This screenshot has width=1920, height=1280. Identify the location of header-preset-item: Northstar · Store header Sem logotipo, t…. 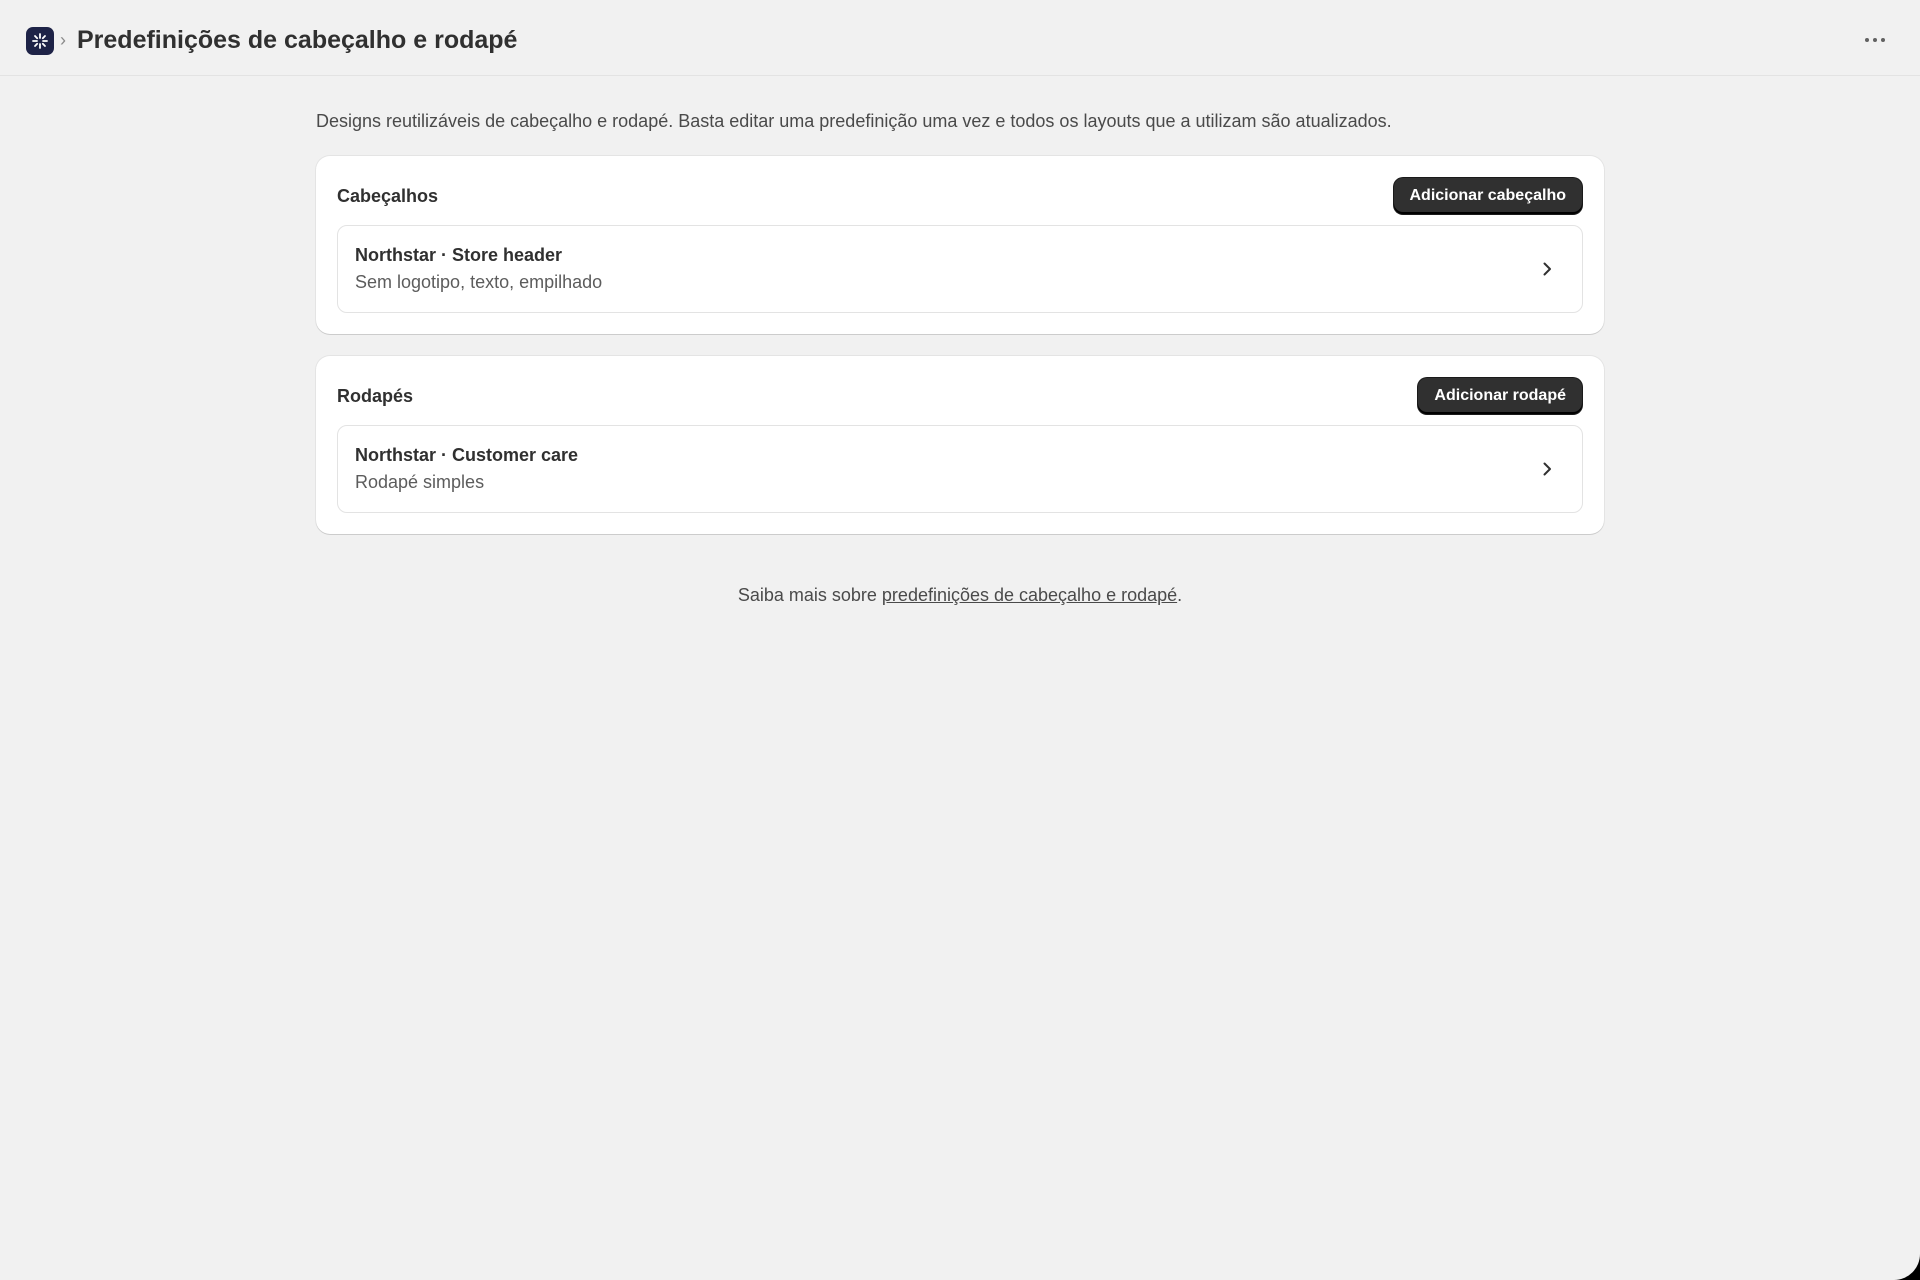
(960, 269).